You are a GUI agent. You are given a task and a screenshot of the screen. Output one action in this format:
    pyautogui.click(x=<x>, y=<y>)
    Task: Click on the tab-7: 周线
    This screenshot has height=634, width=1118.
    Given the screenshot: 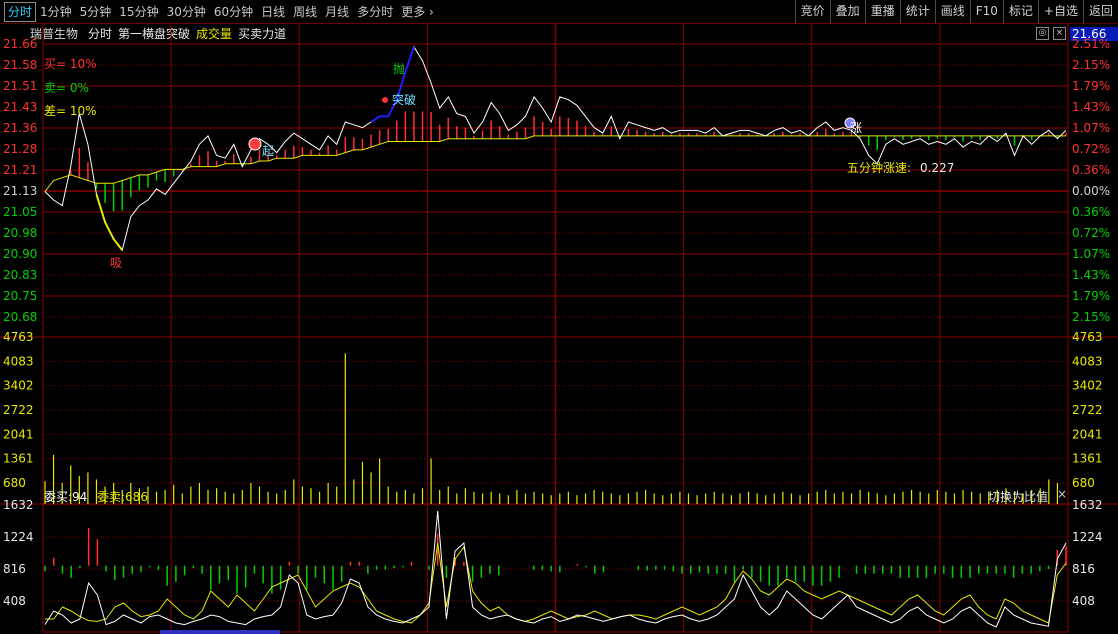 What is the action you would take?
    pyautogui.click(x=305, y=12)
    